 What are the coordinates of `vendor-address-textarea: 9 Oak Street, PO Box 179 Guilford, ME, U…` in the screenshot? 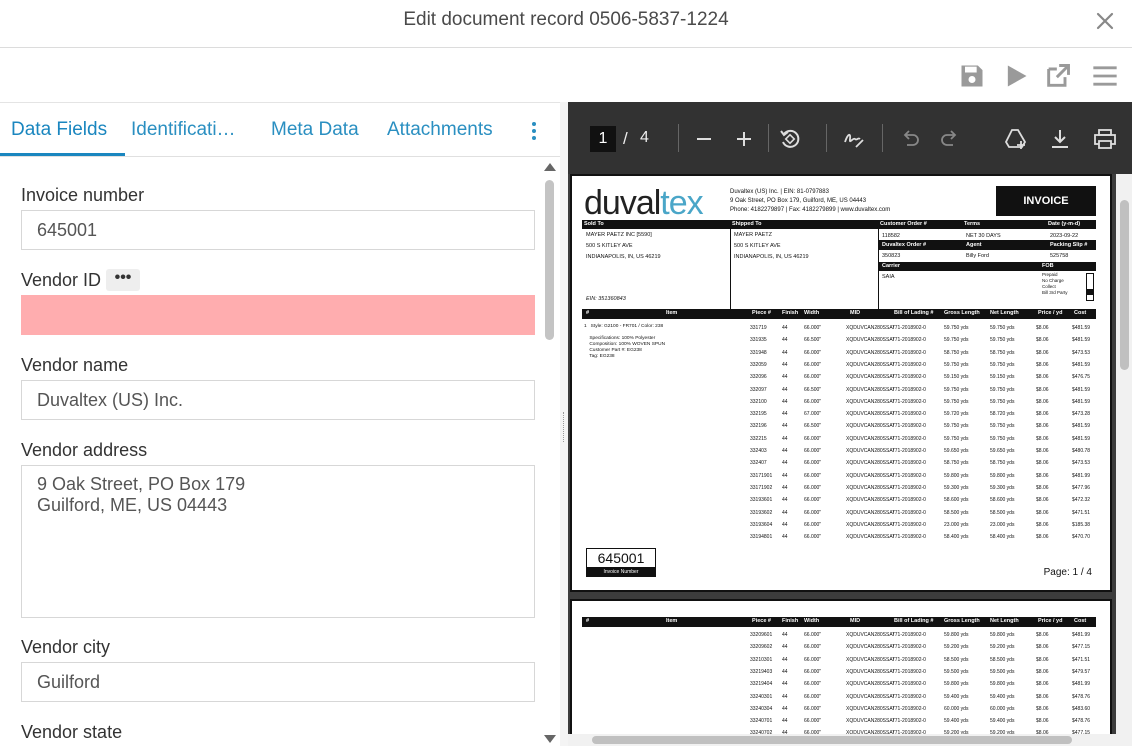 It's located at (278, 541).